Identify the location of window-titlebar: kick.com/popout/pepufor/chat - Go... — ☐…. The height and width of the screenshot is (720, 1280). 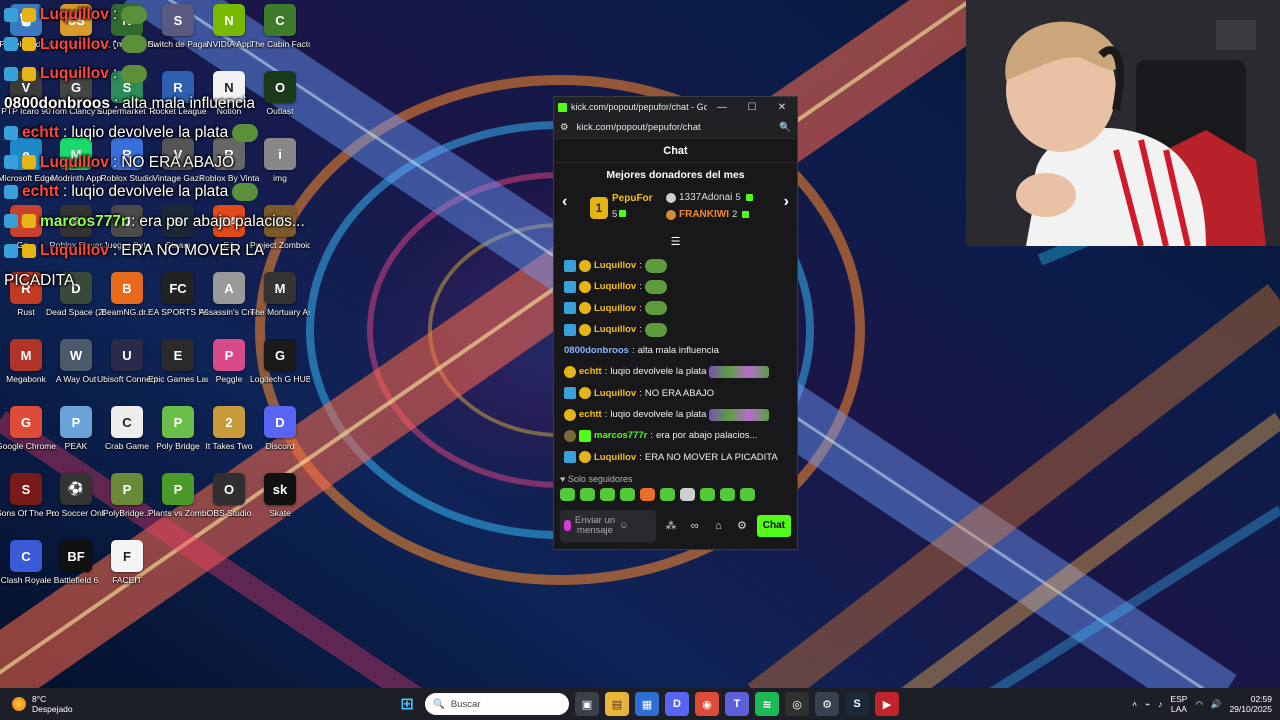
(675, 107).